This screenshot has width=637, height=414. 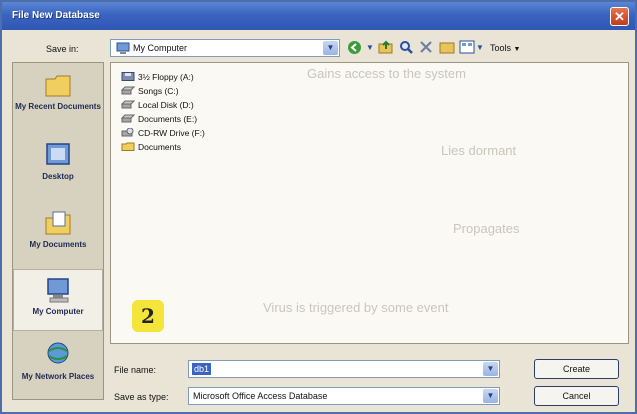 I want to click on background-text: Lies dormant, so click(x=479, y=150).